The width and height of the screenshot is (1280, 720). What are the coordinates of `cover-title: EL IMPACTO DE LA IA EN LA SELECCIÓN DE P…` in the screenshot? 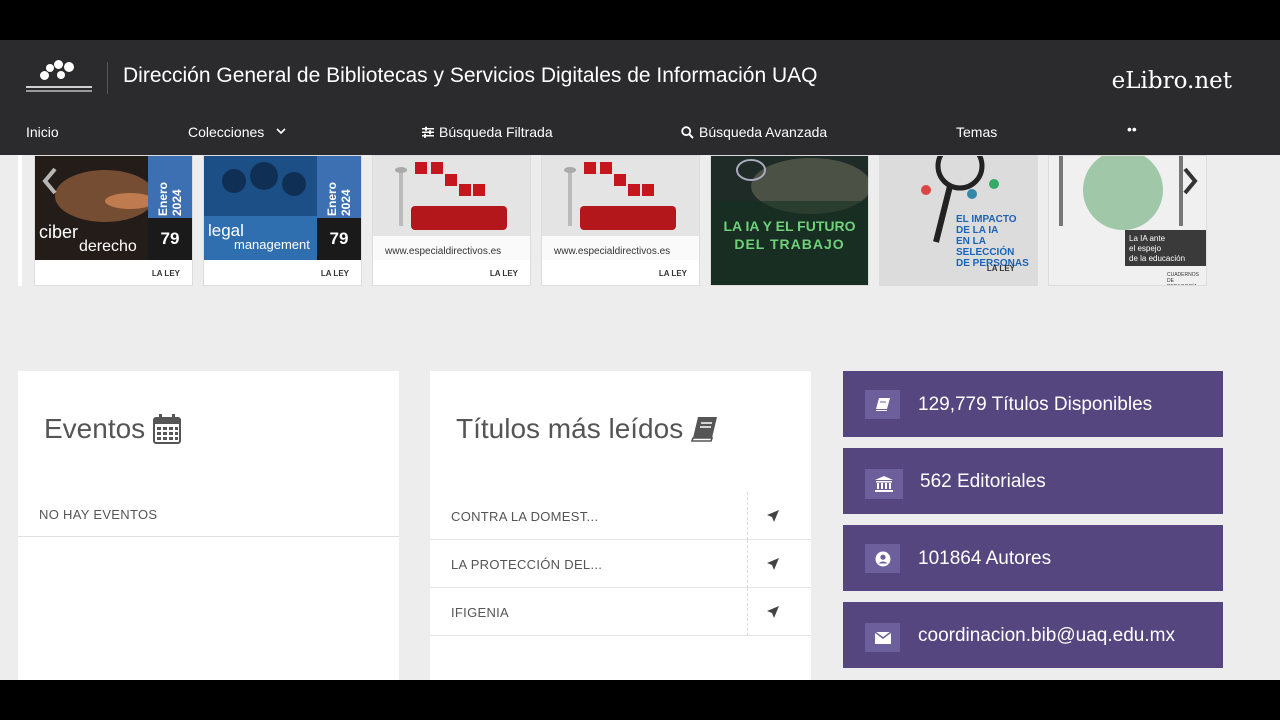 It's located at (996, 241).